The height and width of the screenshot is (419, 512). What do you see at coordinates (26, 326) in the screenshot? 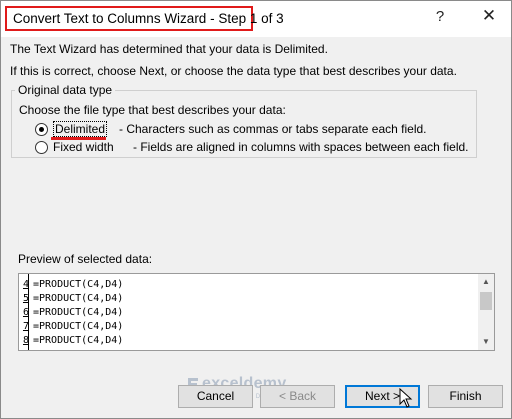
I see `row-number: 7` at bounding box center [26, 326].